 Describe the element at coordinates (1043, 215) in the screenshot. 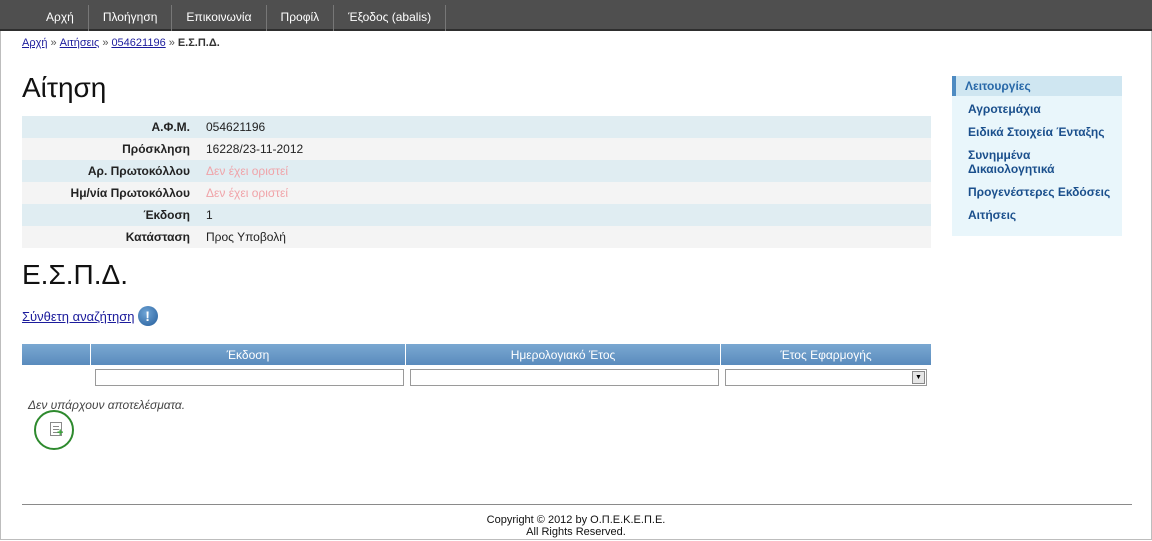

I see `sidebar-item-applications: Αιτήσεις` at that location.